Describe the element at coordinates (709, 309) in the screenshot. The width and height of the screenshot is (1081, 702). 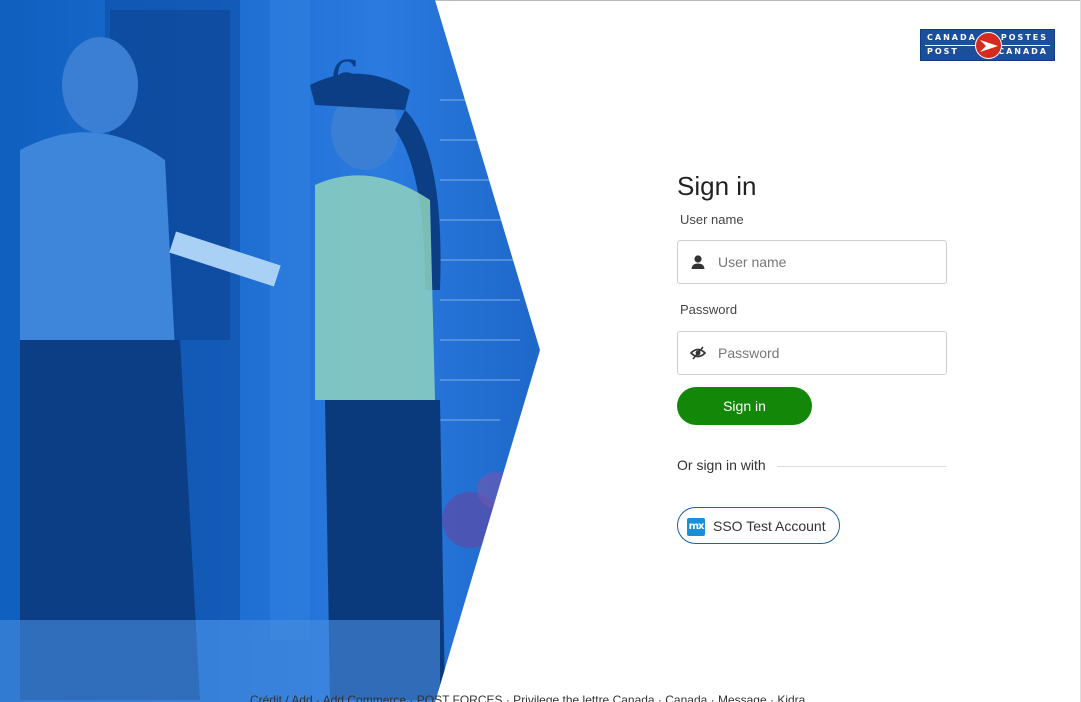
I see `password-label: Password` at that location.